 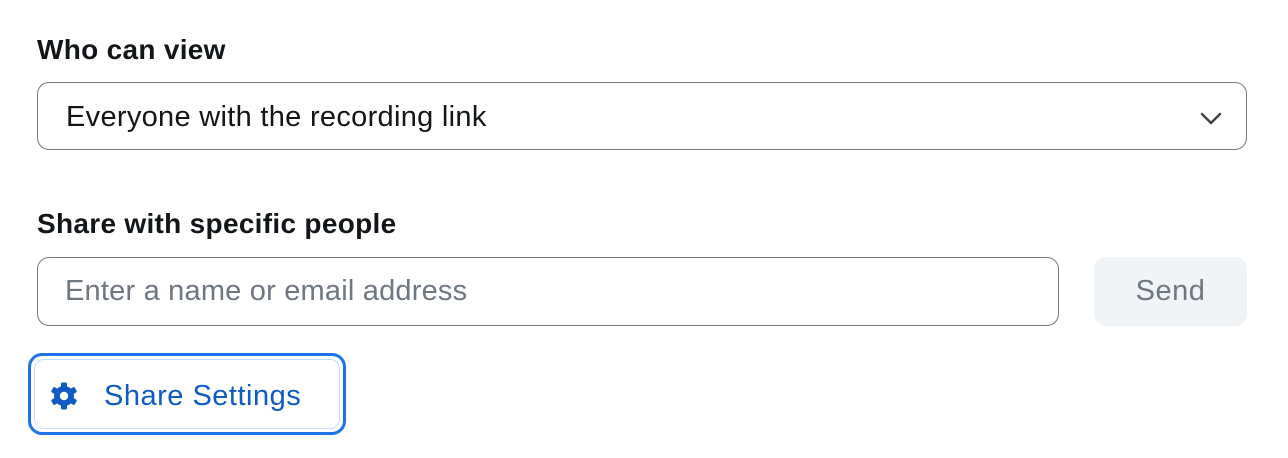 What do you see at coordinates (548, 291) in the screenshot?
I see `name-or-email-input` at bounding box center [548, 291].